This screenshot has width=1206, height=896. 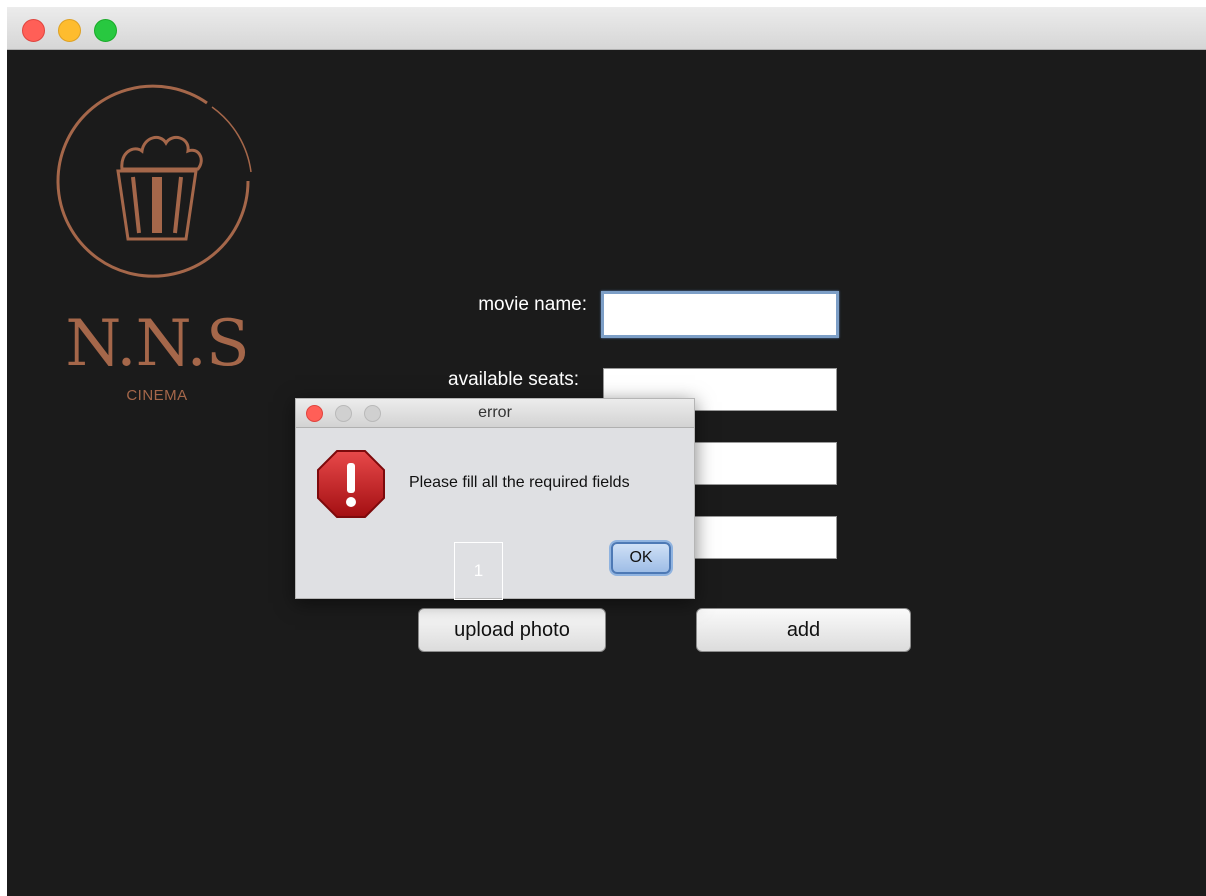 What do you see at coordinates (154, 181) in the screenshot?
I see `popcorn-icon` at bounding box center [154, 181].